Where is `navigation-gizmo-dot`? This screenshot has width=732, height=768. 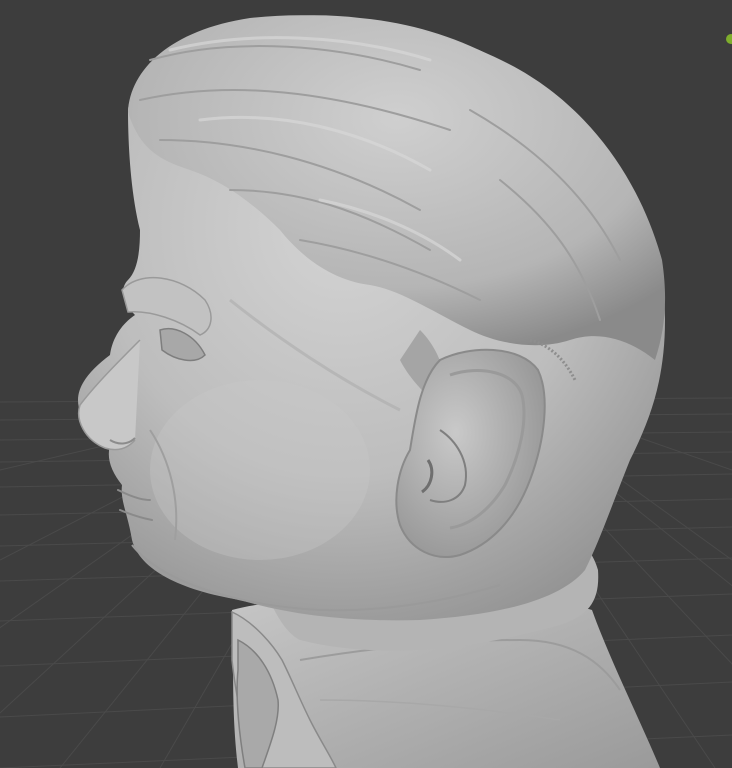 navigation-gizmo-dot is located at coordinates (729, 39).